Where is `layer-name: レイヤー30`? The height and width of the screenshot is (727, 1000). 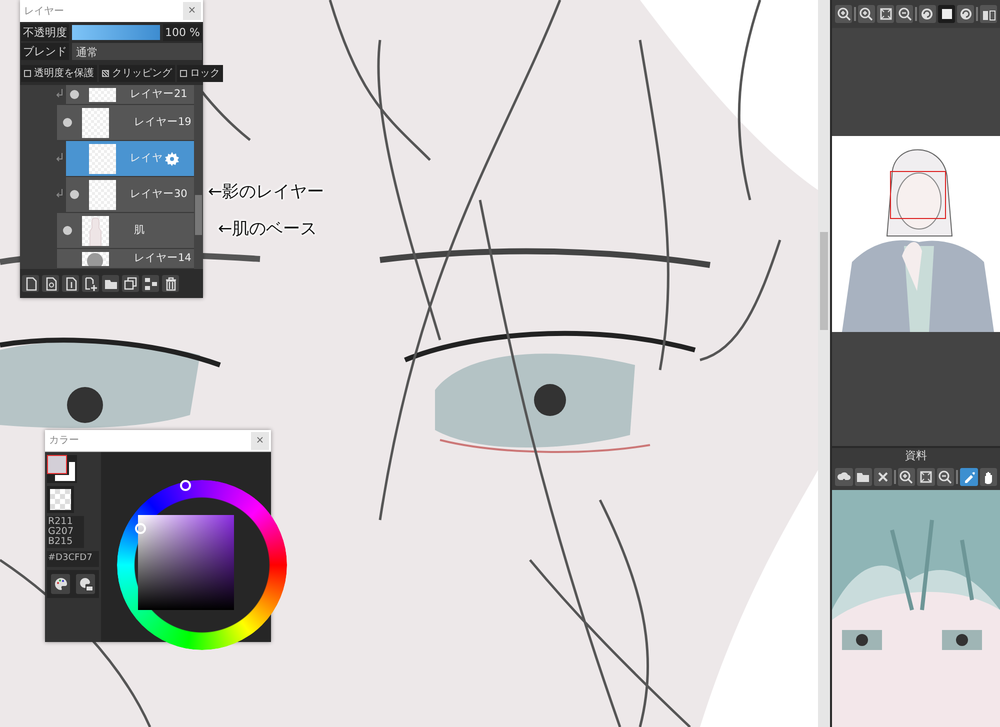 layer-name: レイヤー30 is located at coordinates (159, 194).